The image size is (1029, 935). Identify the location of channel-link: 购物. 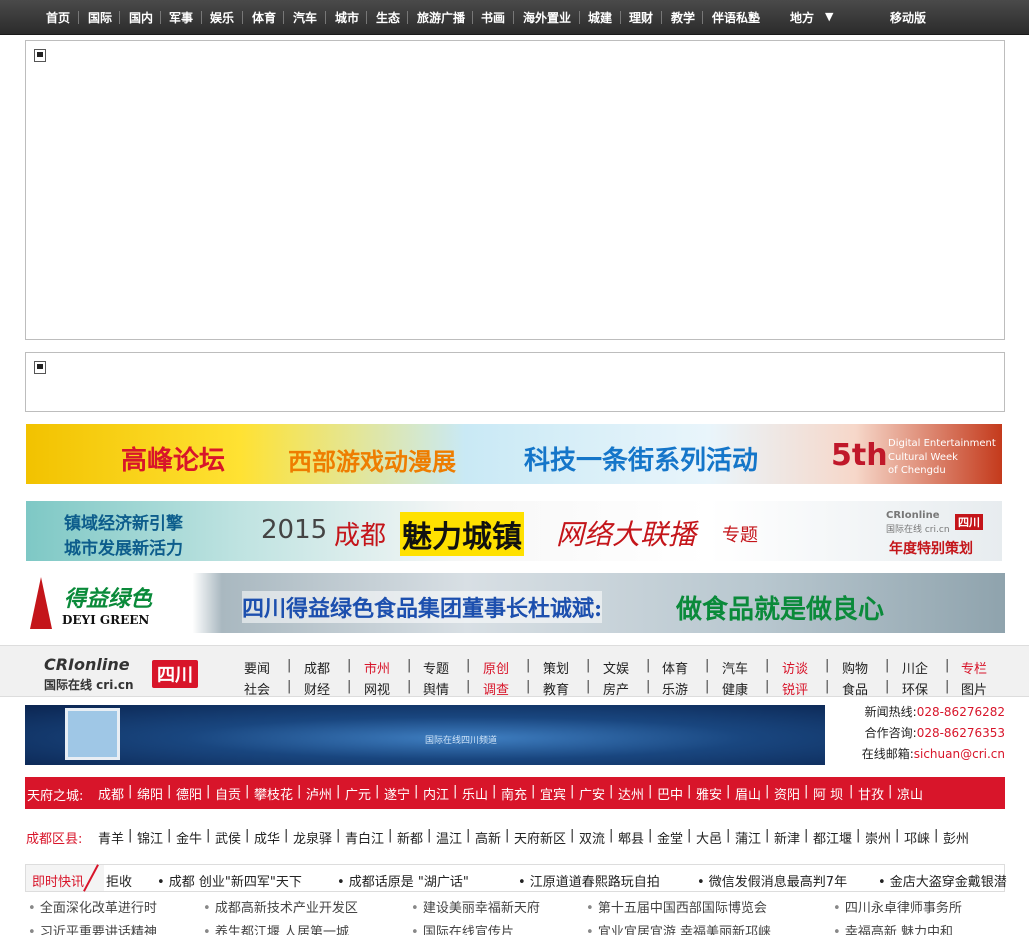
(855, 667).